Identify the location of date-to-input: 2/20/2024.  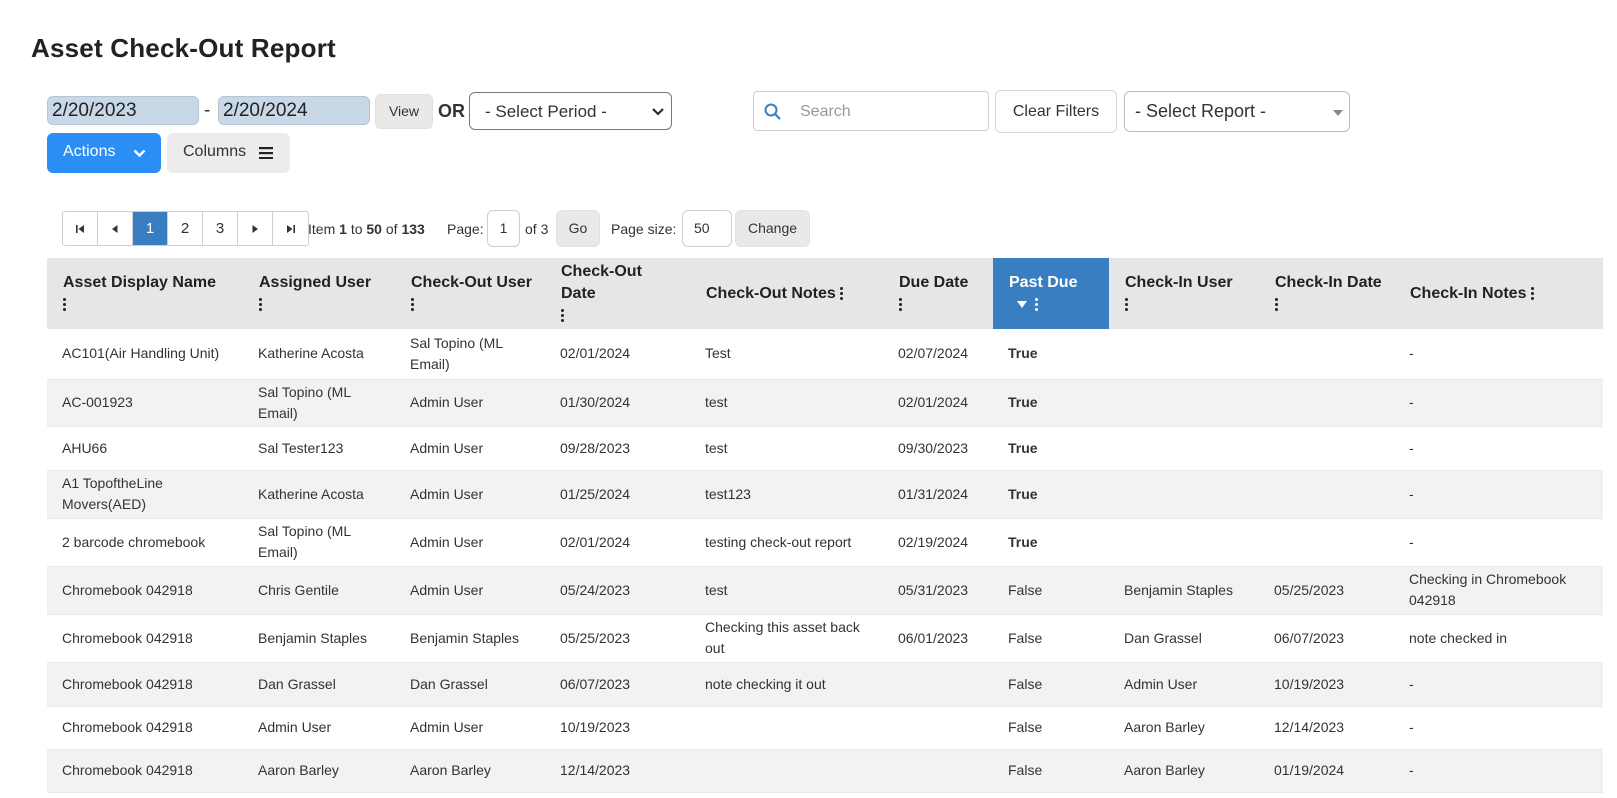
(294, 110).